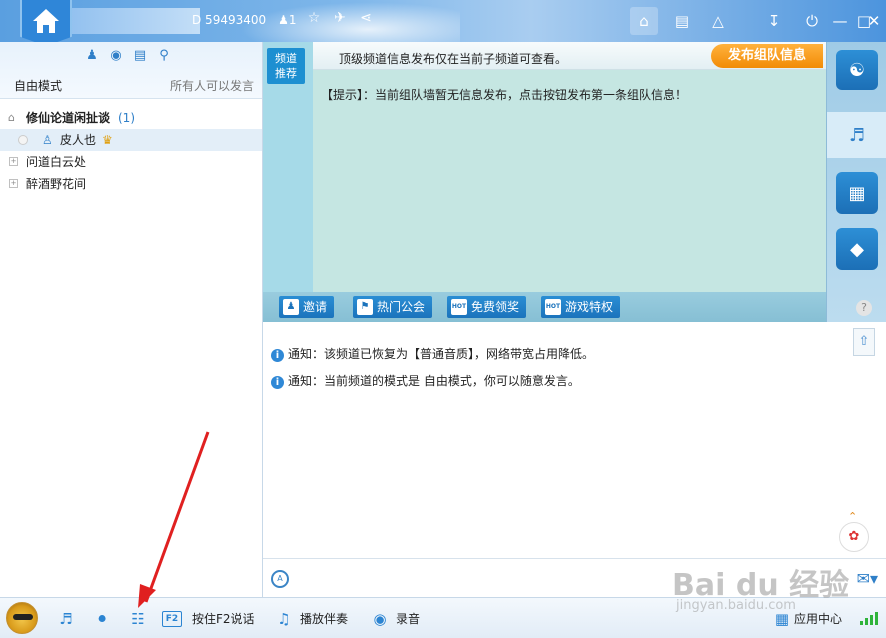 The width and height of the screenshot is (886, 638). Describe the element at coordinates (47, 140) in the screenshot. I see `member-icon: ♙` at that location.